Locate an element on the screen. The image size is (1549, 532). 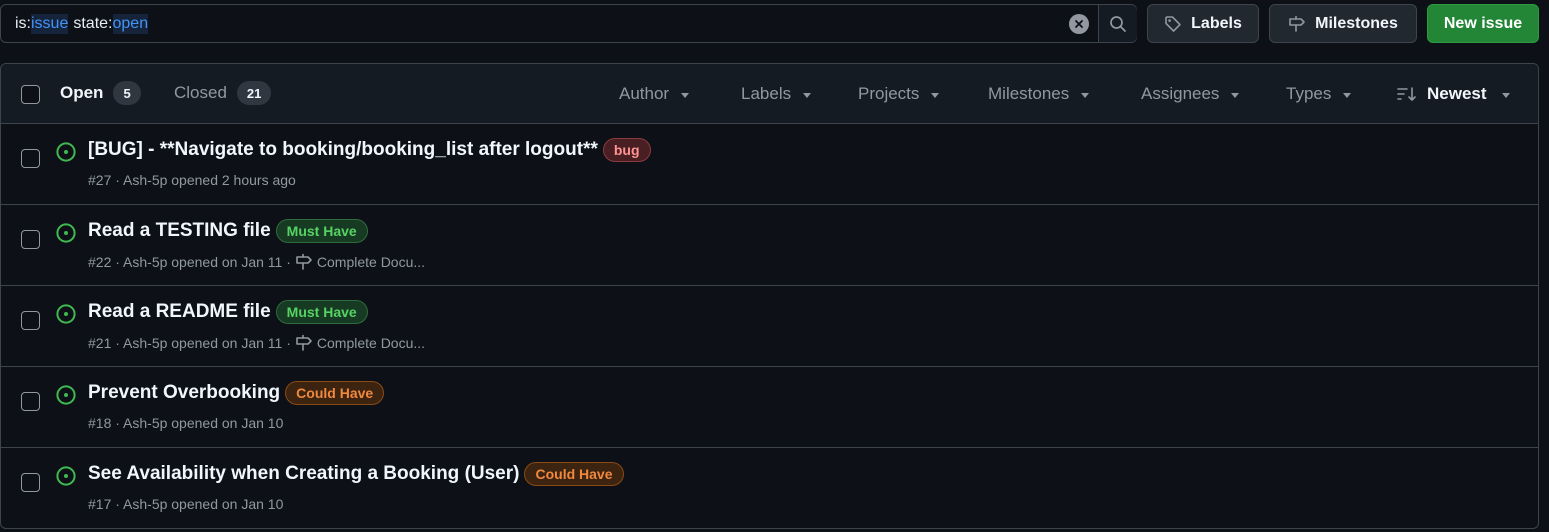
filter-milestones: Milestones is located at coordinates (1039, 94).